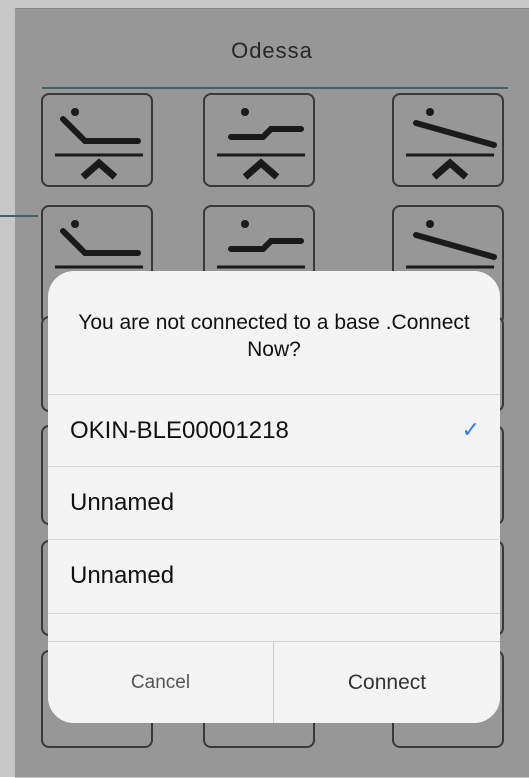 The image size is (529, 778). I want to click on dialog-button-row: Cancel Connect, so click(274, 682).